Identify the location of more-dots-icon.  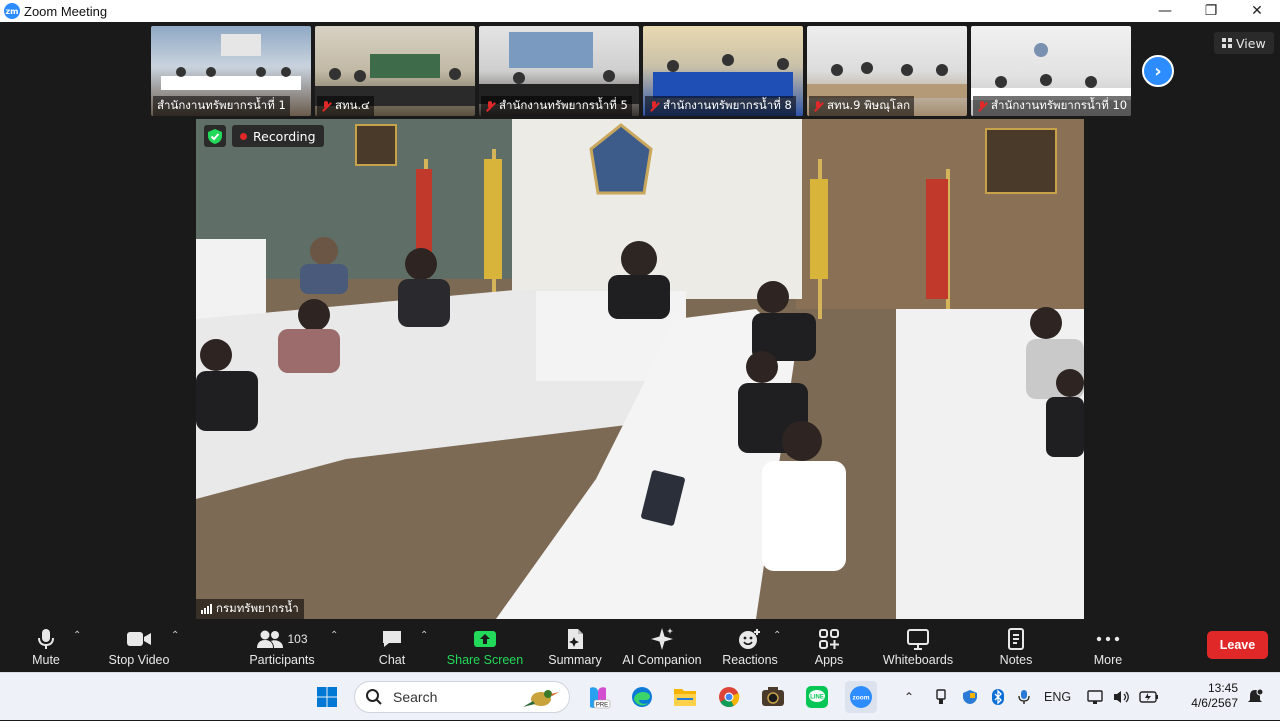
(1108, 639).